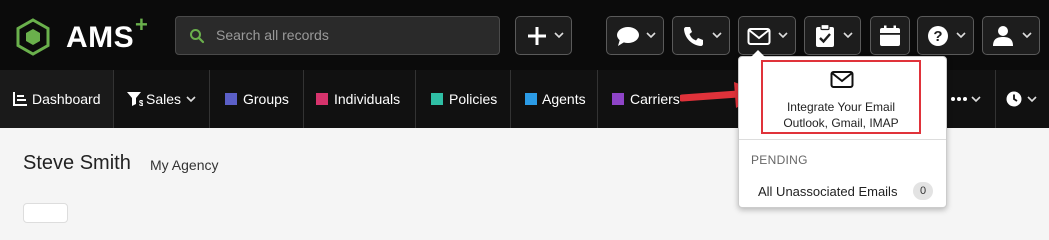 This screenshot has width=1049, height=240. What do you see at coordinates (758, 53) in the screenshot?
I see `dropdown-caret` at bounding box center [758, 53].